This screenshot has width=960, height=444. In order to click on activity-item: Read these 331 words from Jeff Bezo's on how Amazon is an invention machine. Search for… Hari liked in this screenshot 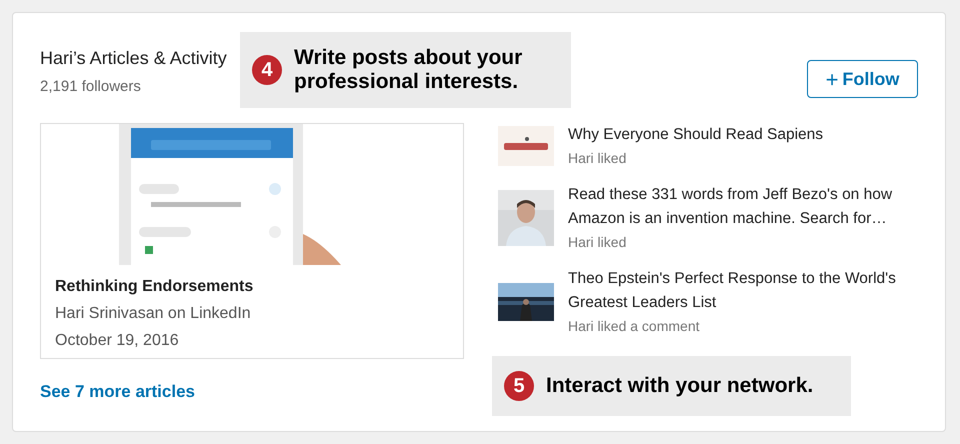, I will do `click(713, 217)`.